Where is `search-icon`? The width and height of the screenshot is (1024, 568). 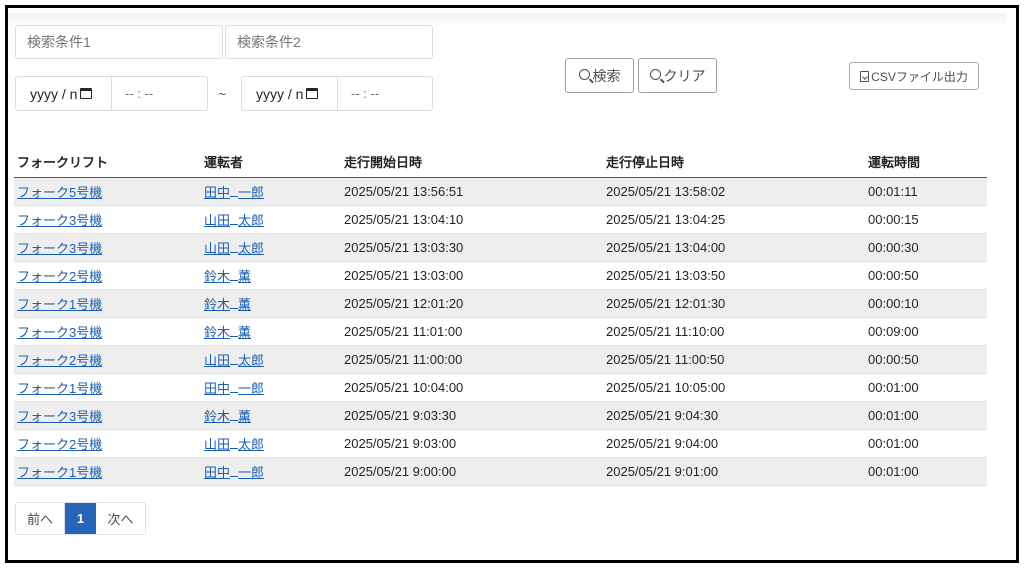 search-icon is located at coordinates (655, 74).